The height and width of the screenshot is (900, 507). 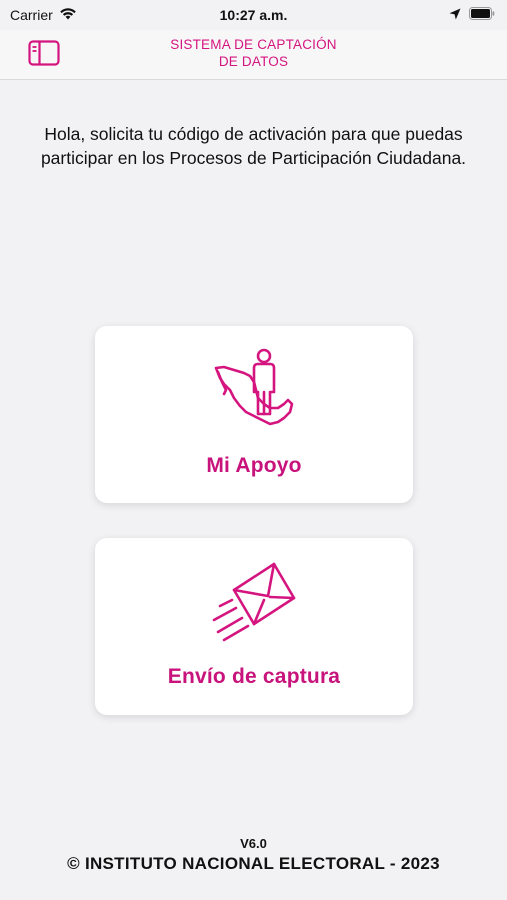 What do you see at coordinates (253, 863) in the screenshot?
I see `footer-copyright: © INSTITUTO NACIONAL ELECTORAL - 2023` at bounding box center [253, 863].